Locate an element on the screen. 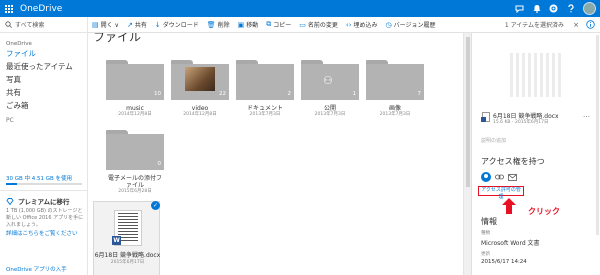 The height and width of the screenshot is (275, 600). panel-scrollbar is located at coordinates (597, 135).